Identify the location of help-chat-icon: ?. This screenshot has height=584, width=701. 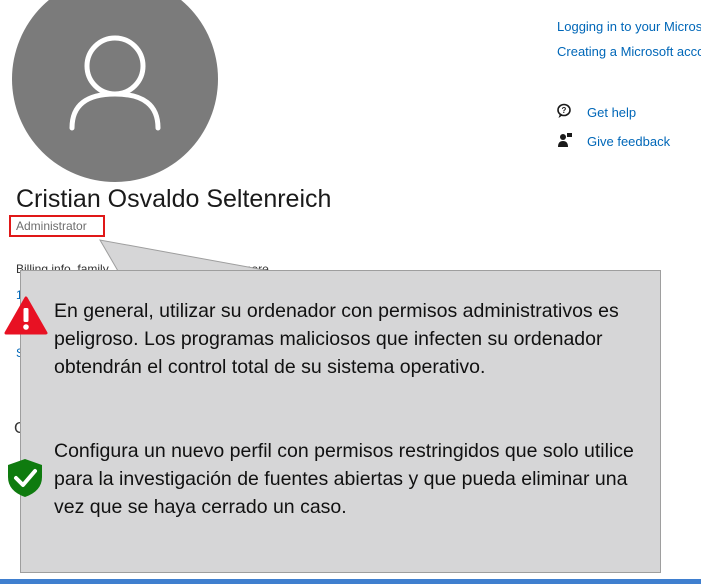
(565, 113).